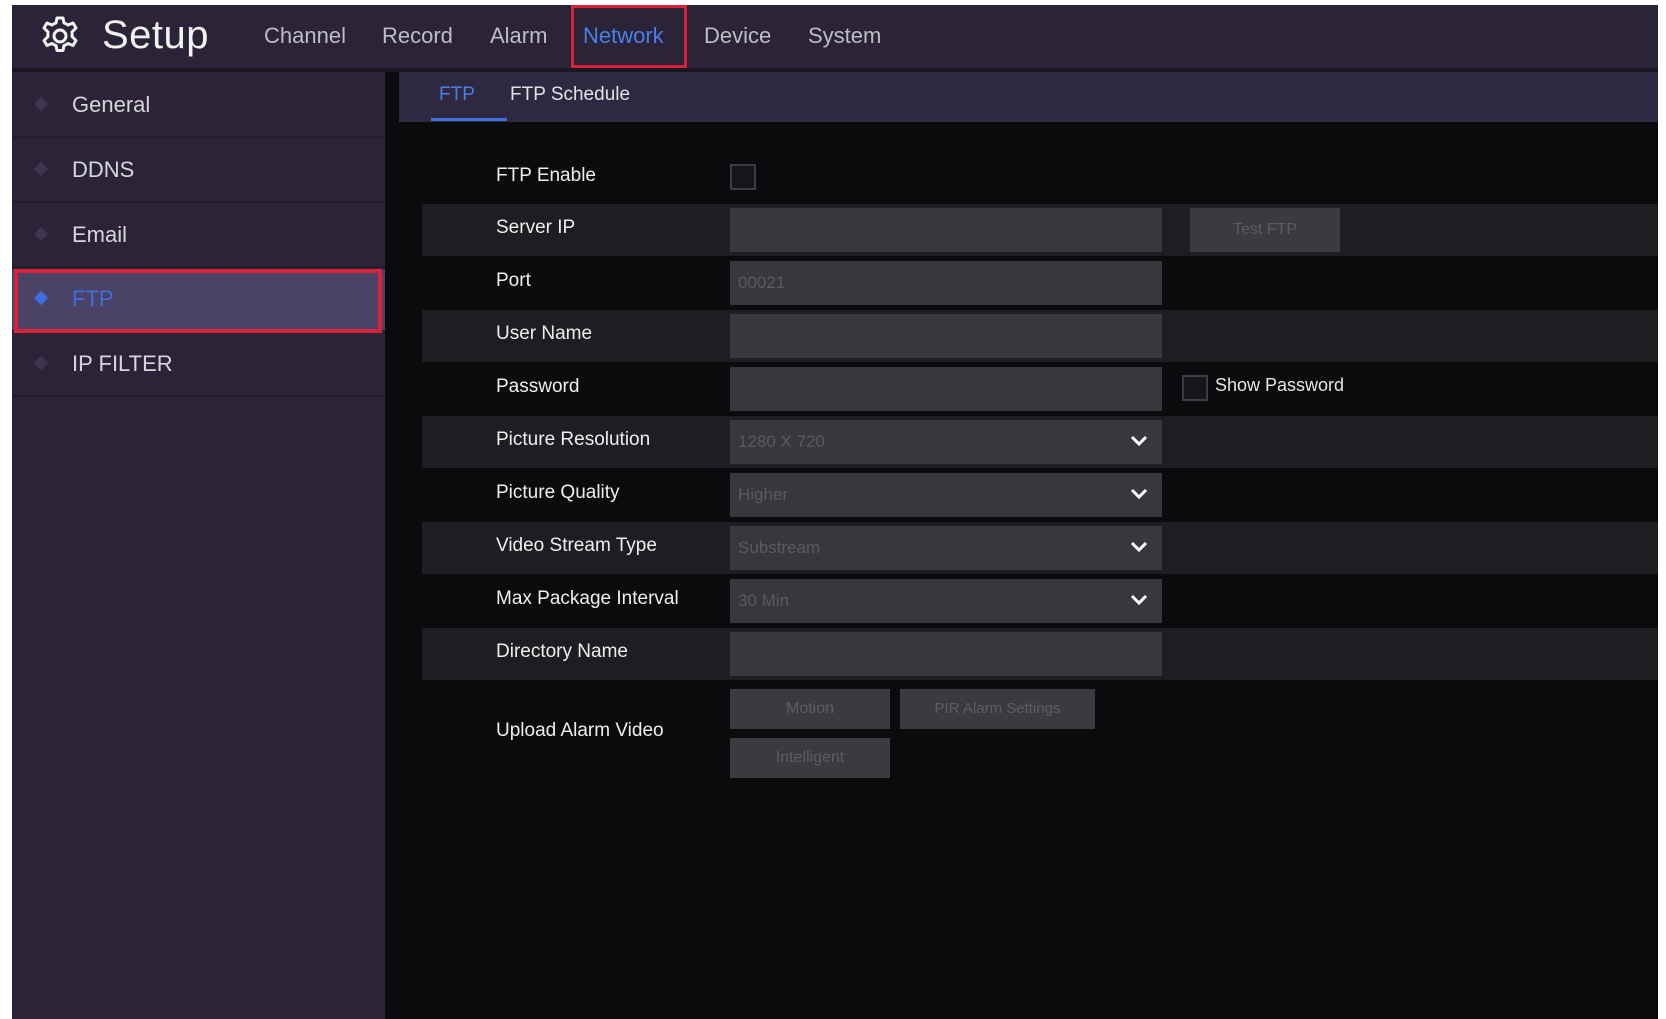 The image size is (1666, 1019). What do you see at coordinates (573, 439) in the screenshot?
I see `picture-resolution-label: Picture Resolution` at bounding box center [573, 439].